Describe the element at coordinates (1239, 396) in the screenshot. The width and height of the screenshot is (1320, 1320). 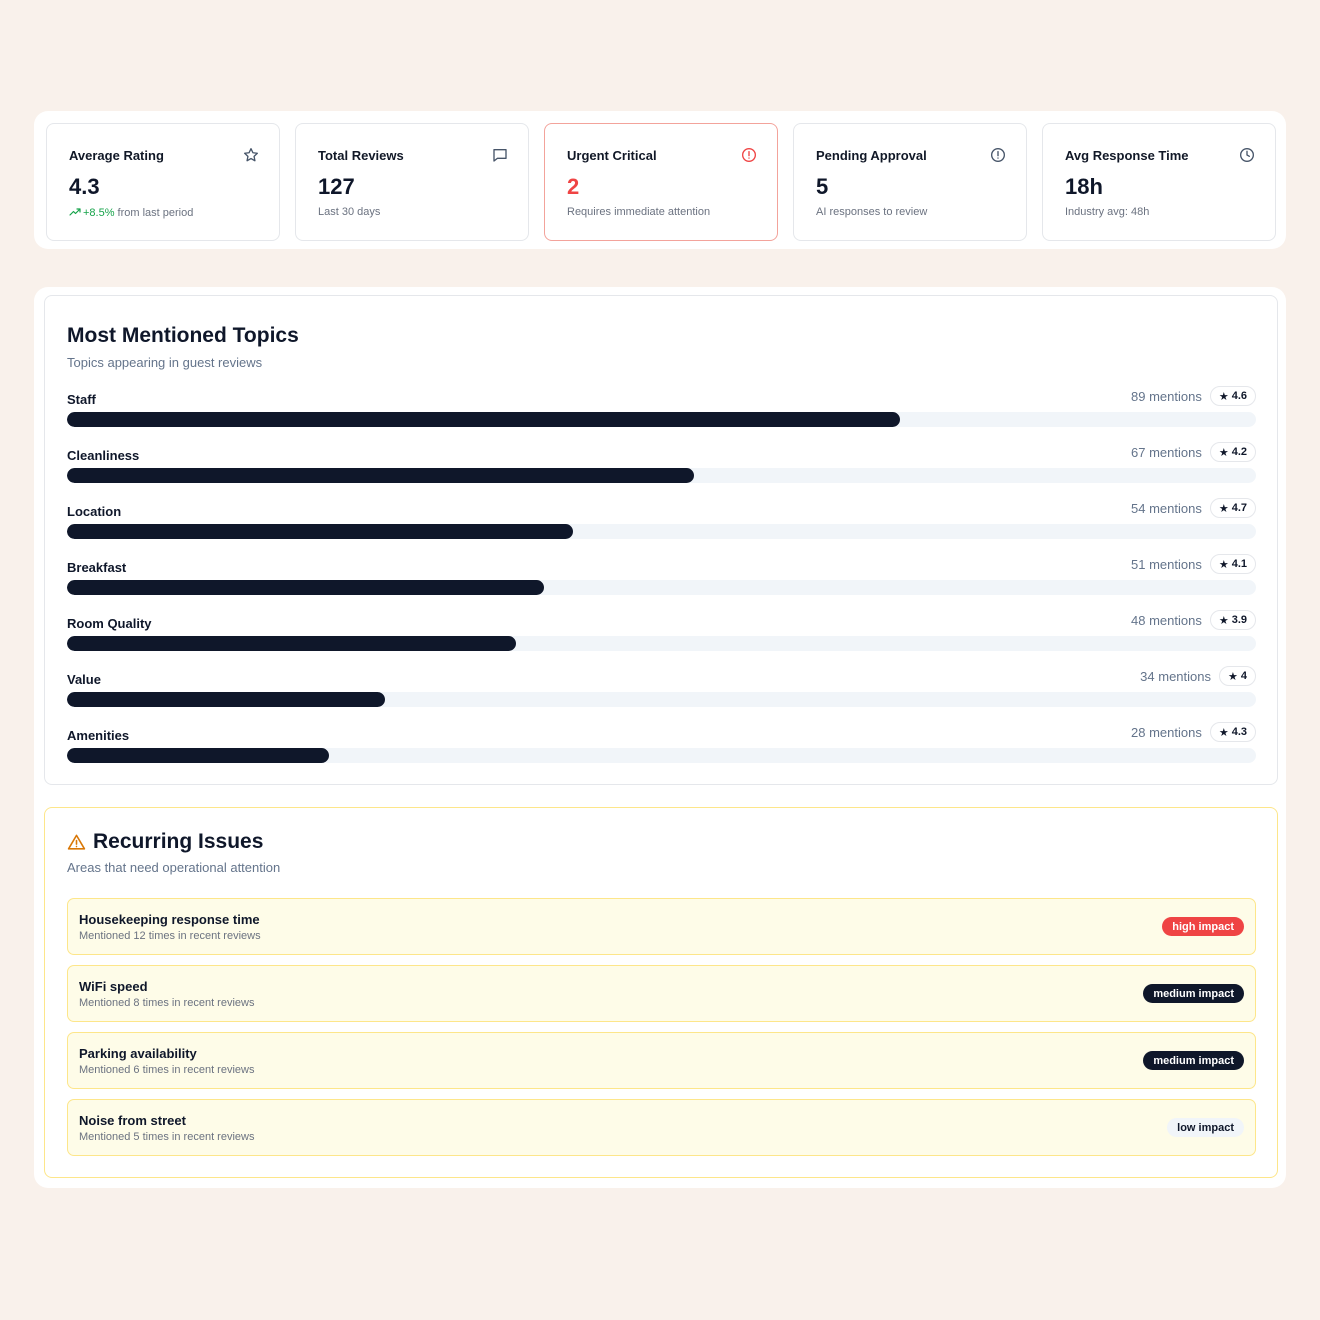
I see `rating-value: 4.6` at that location.